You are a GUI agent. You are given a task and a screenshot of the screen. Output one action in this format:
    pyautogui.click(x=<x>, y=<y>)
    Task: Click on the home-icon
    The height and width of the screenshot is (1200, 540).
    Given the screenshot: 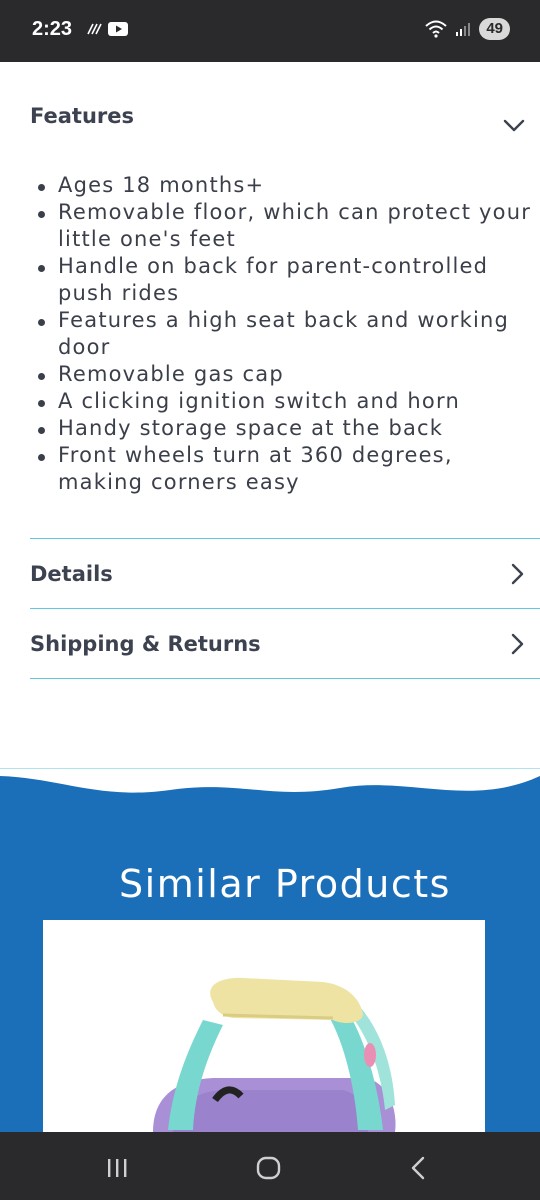 What is the action you would take?
    pyautogui.click(x=269, y=1168)
    